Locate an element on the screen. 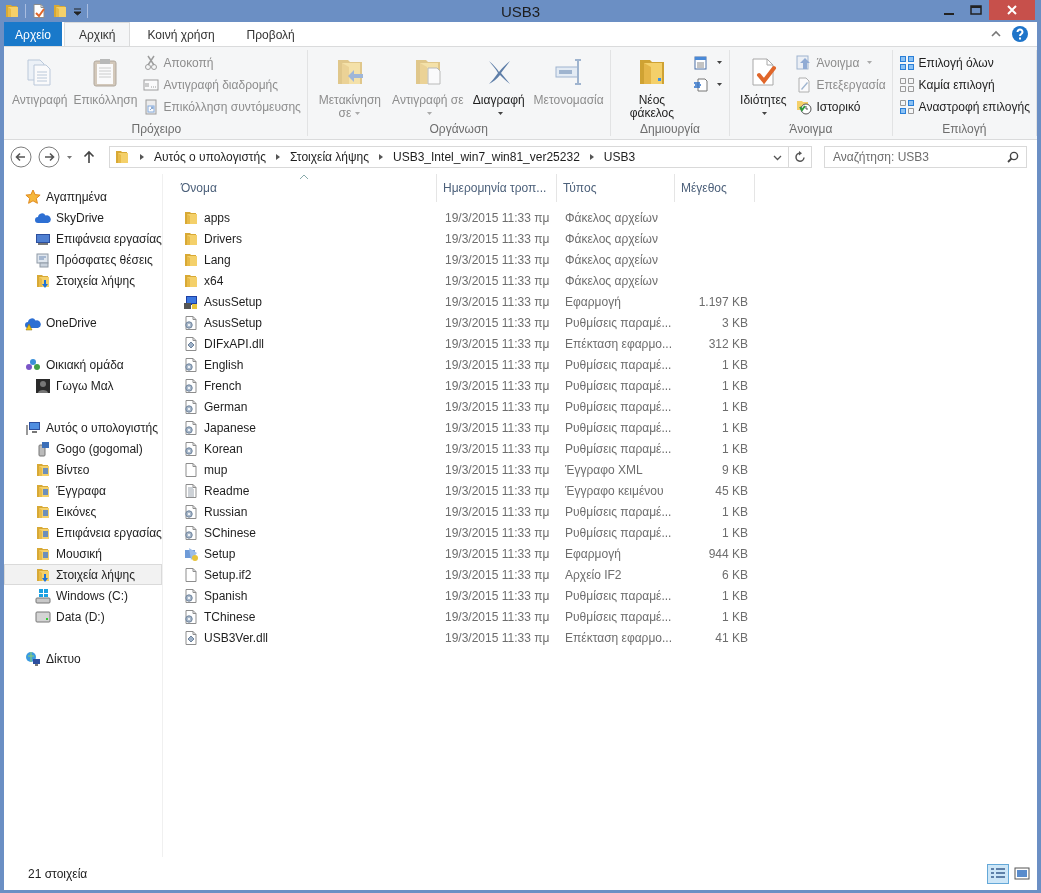 This screenshot has width=1041, height=893. search-field: Αναζήτηση: USB3 is located at coordinates (925, 157).